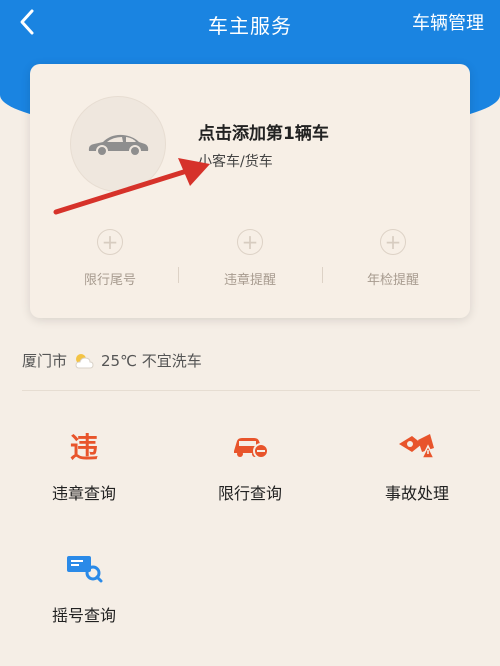 Image resolution: width=500 pixels, height=666 pixels. What do you see at coordinates (417, 466) in the screenshot?
I see `service-accident-handling: 事故处理` at bounding box center [417, 466].